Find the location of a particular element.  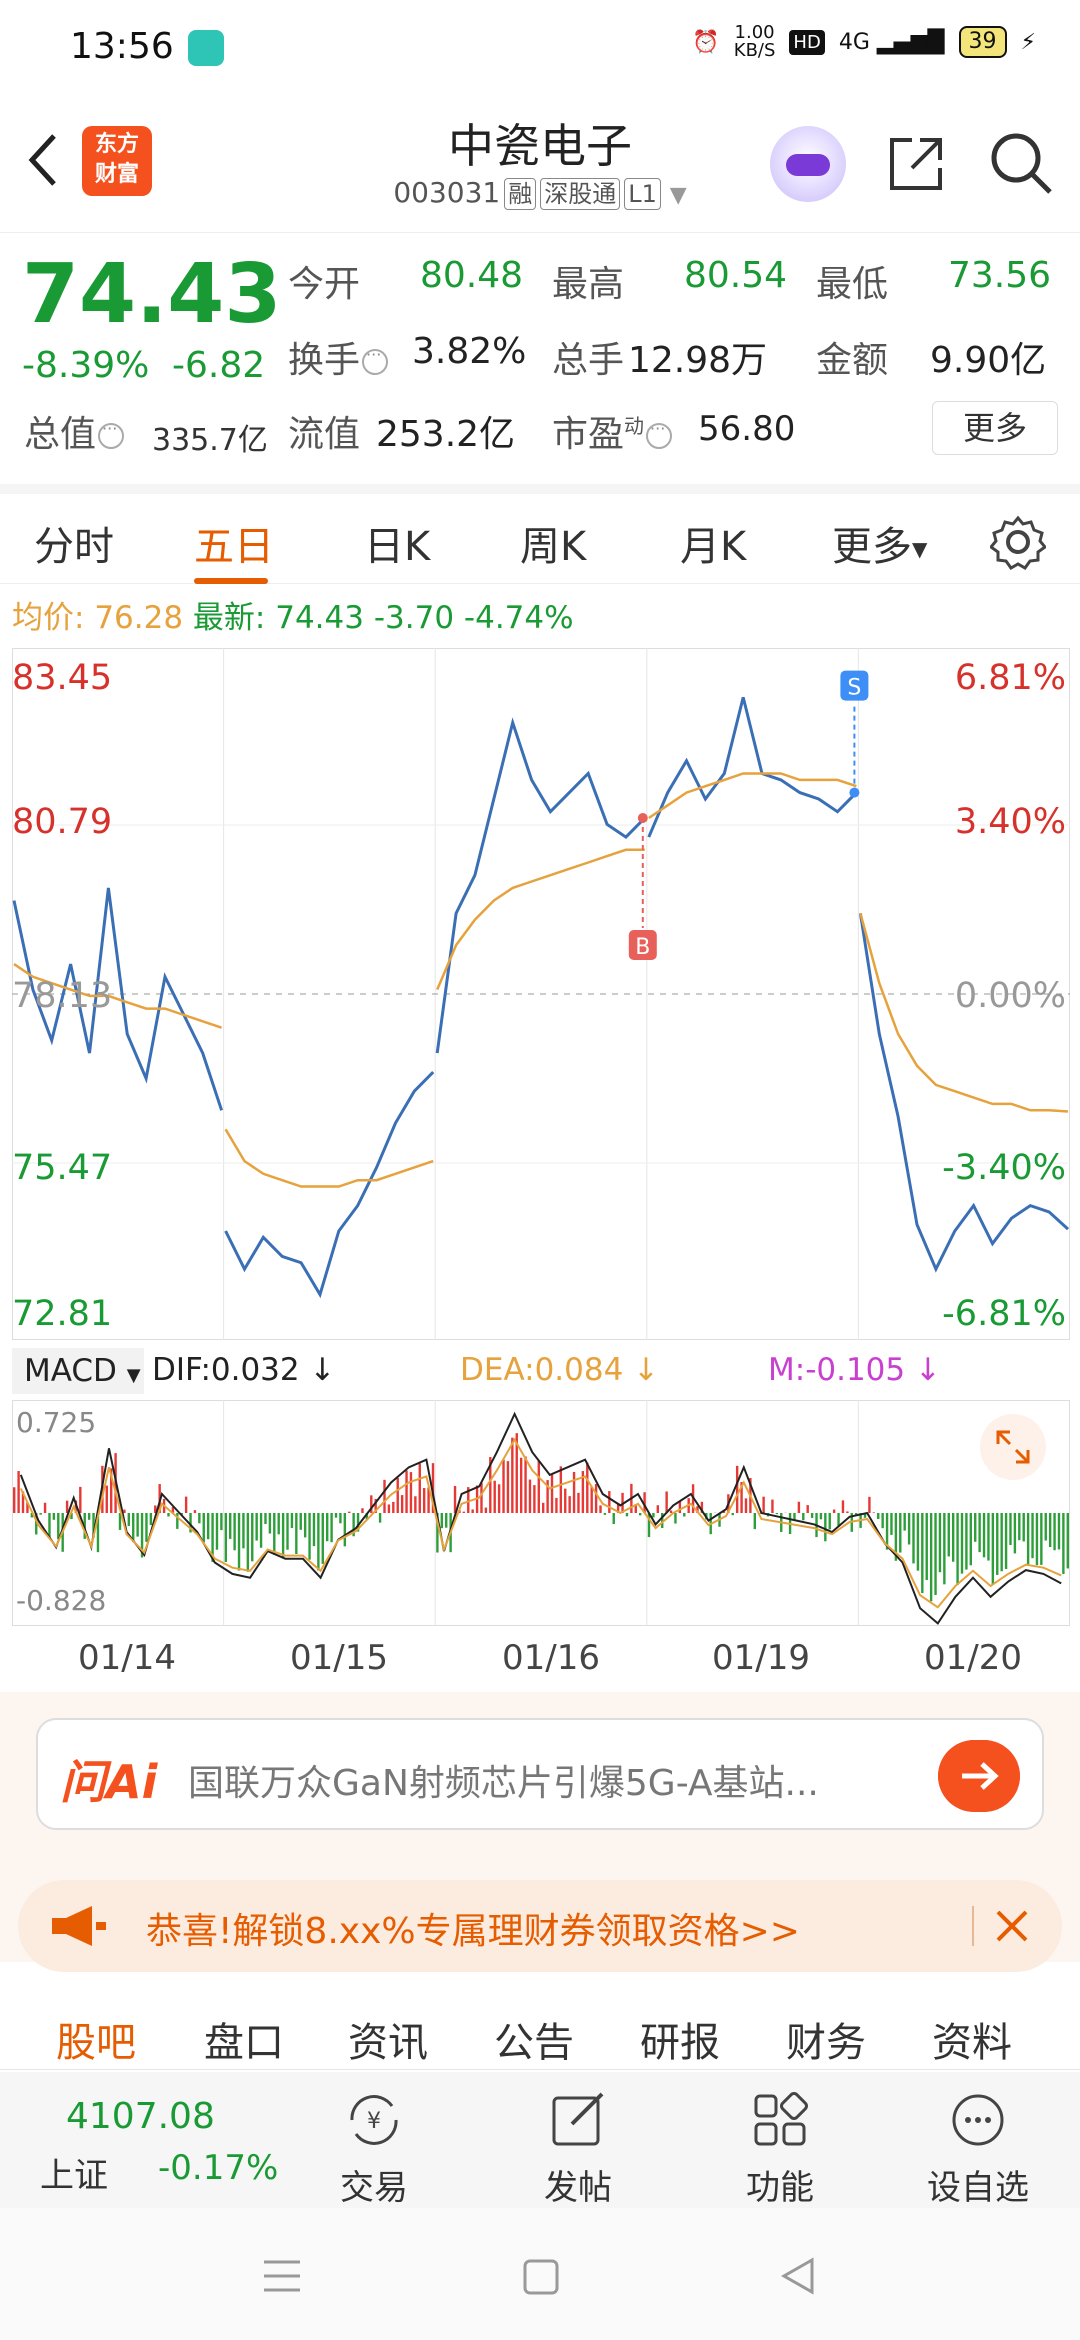

pe-label: 市盈动 is located at coordinates (612, 431).